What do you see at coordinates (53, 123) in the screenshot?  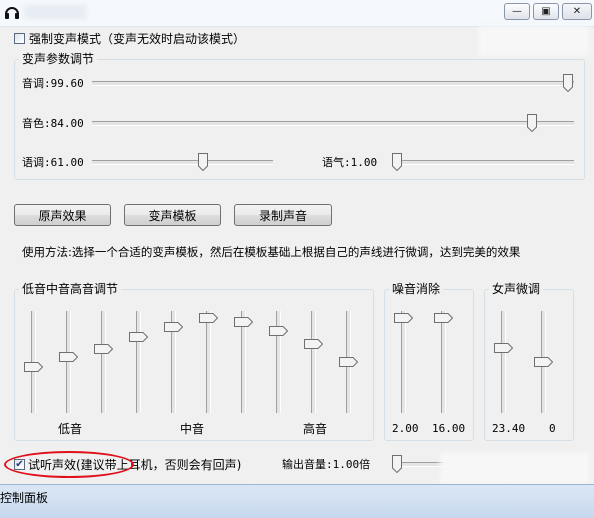 I see `timbre-label: 音色:84.00` at bounding box center [53, 123].